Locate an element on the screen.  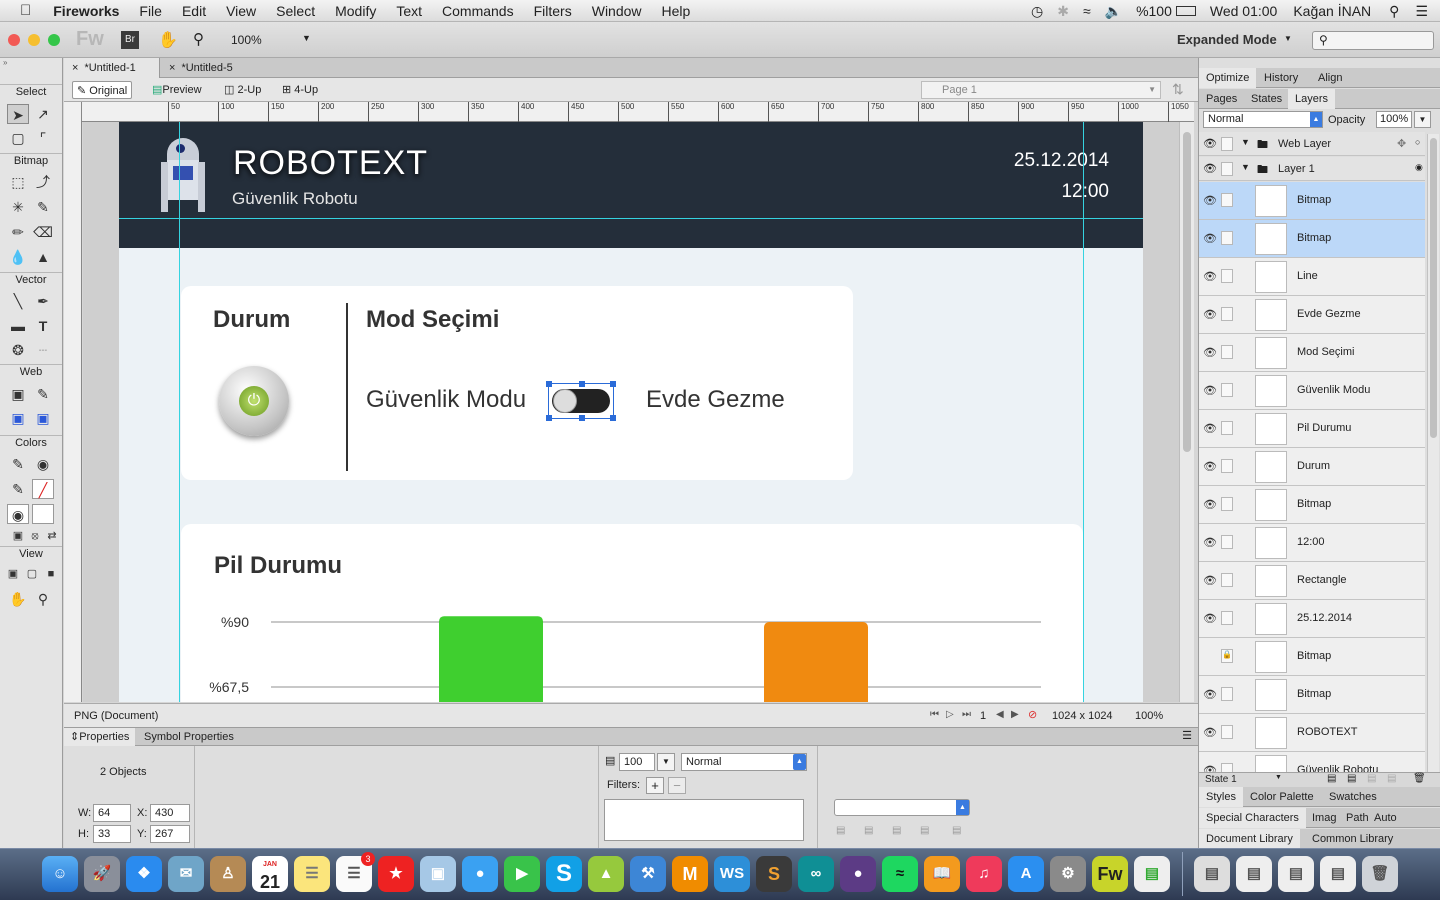
timemachine-icon: ◷ is located at coordinates (1037, 11).